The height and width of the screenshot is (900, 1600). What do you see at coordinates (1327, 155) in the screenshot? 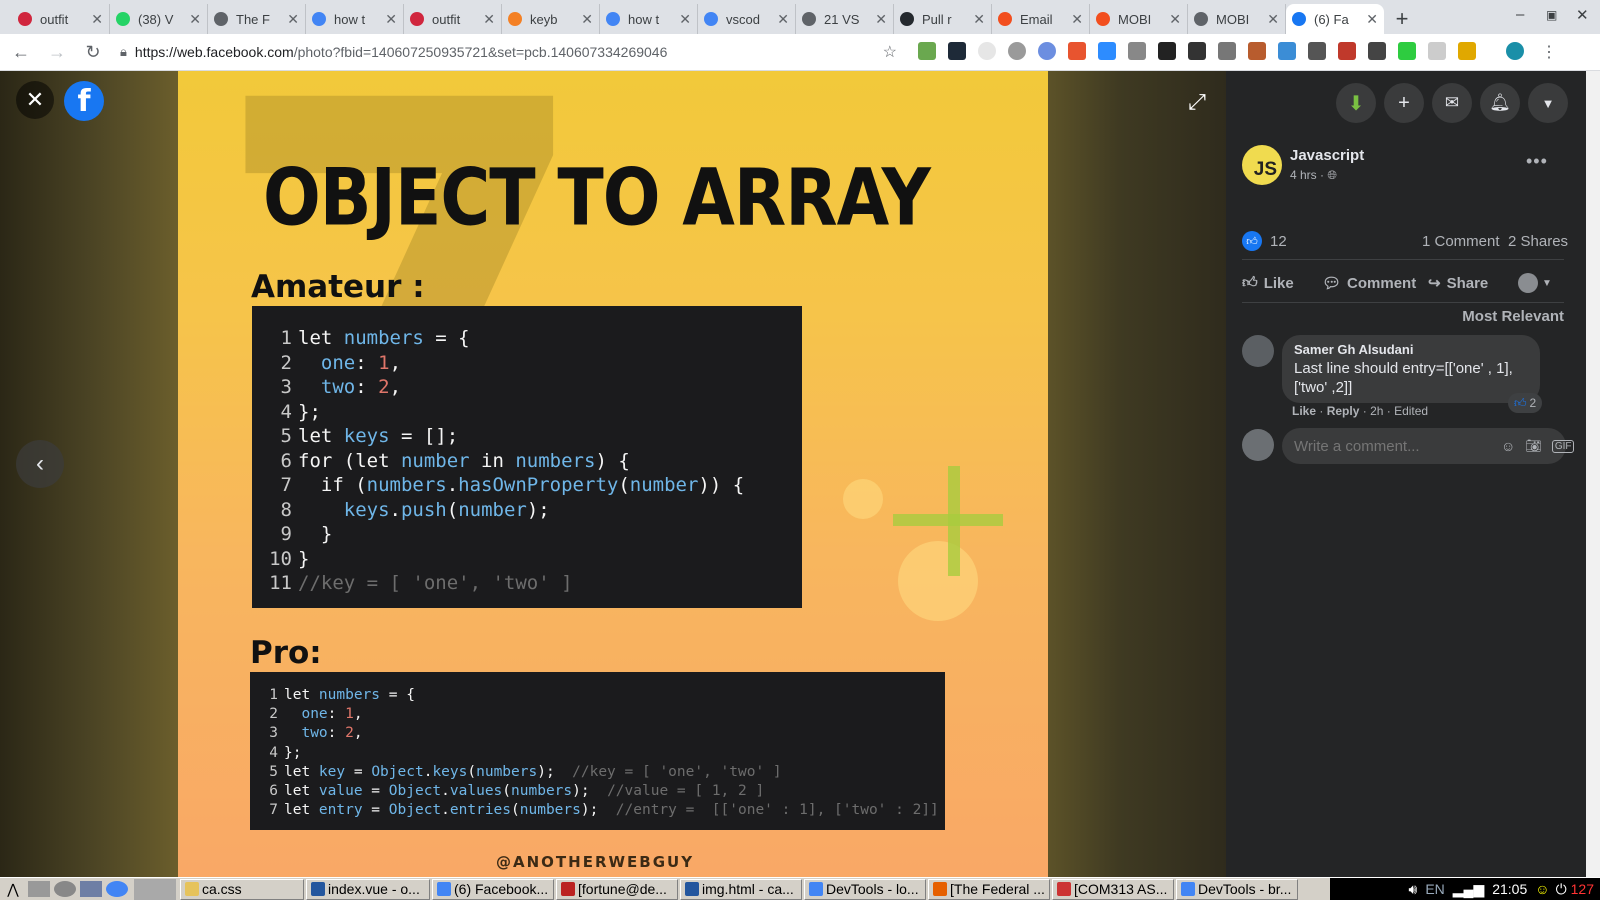
I see `post-author: Javascript` at bounding box center [1327, 155].